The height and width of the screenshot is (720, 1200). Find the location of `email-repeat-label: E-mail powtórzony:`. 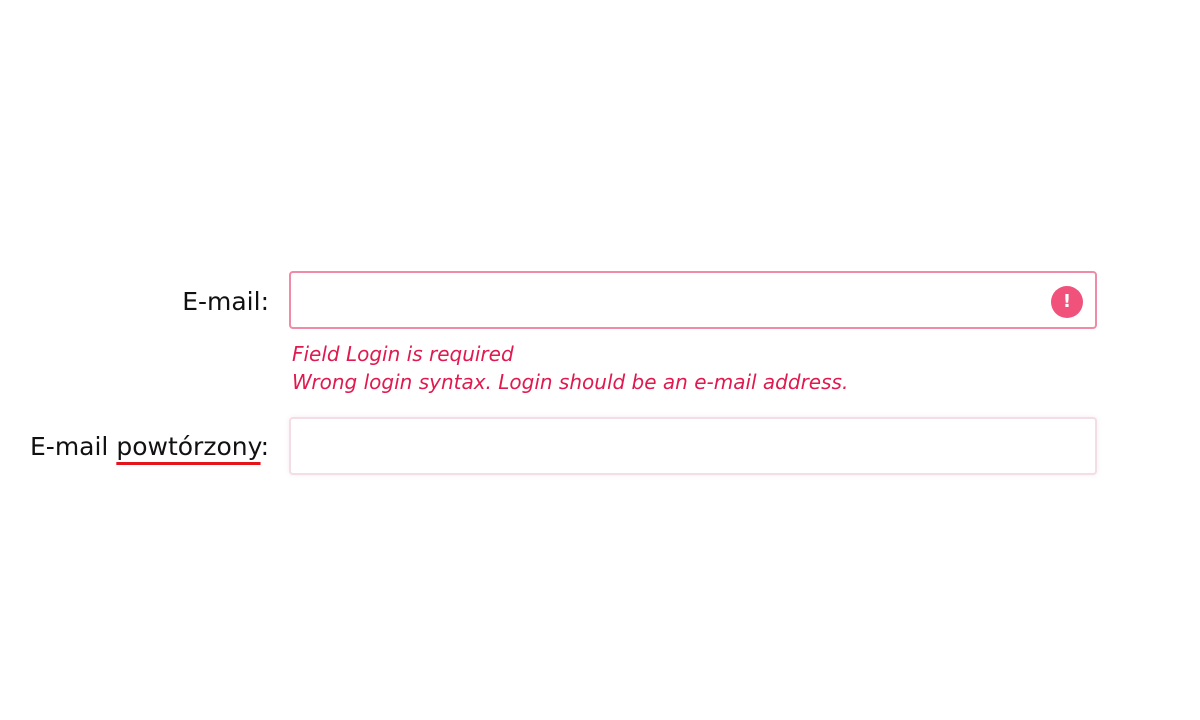

email-repeat-label: E-mail powtórzony: is located at coordinates (149, 447).